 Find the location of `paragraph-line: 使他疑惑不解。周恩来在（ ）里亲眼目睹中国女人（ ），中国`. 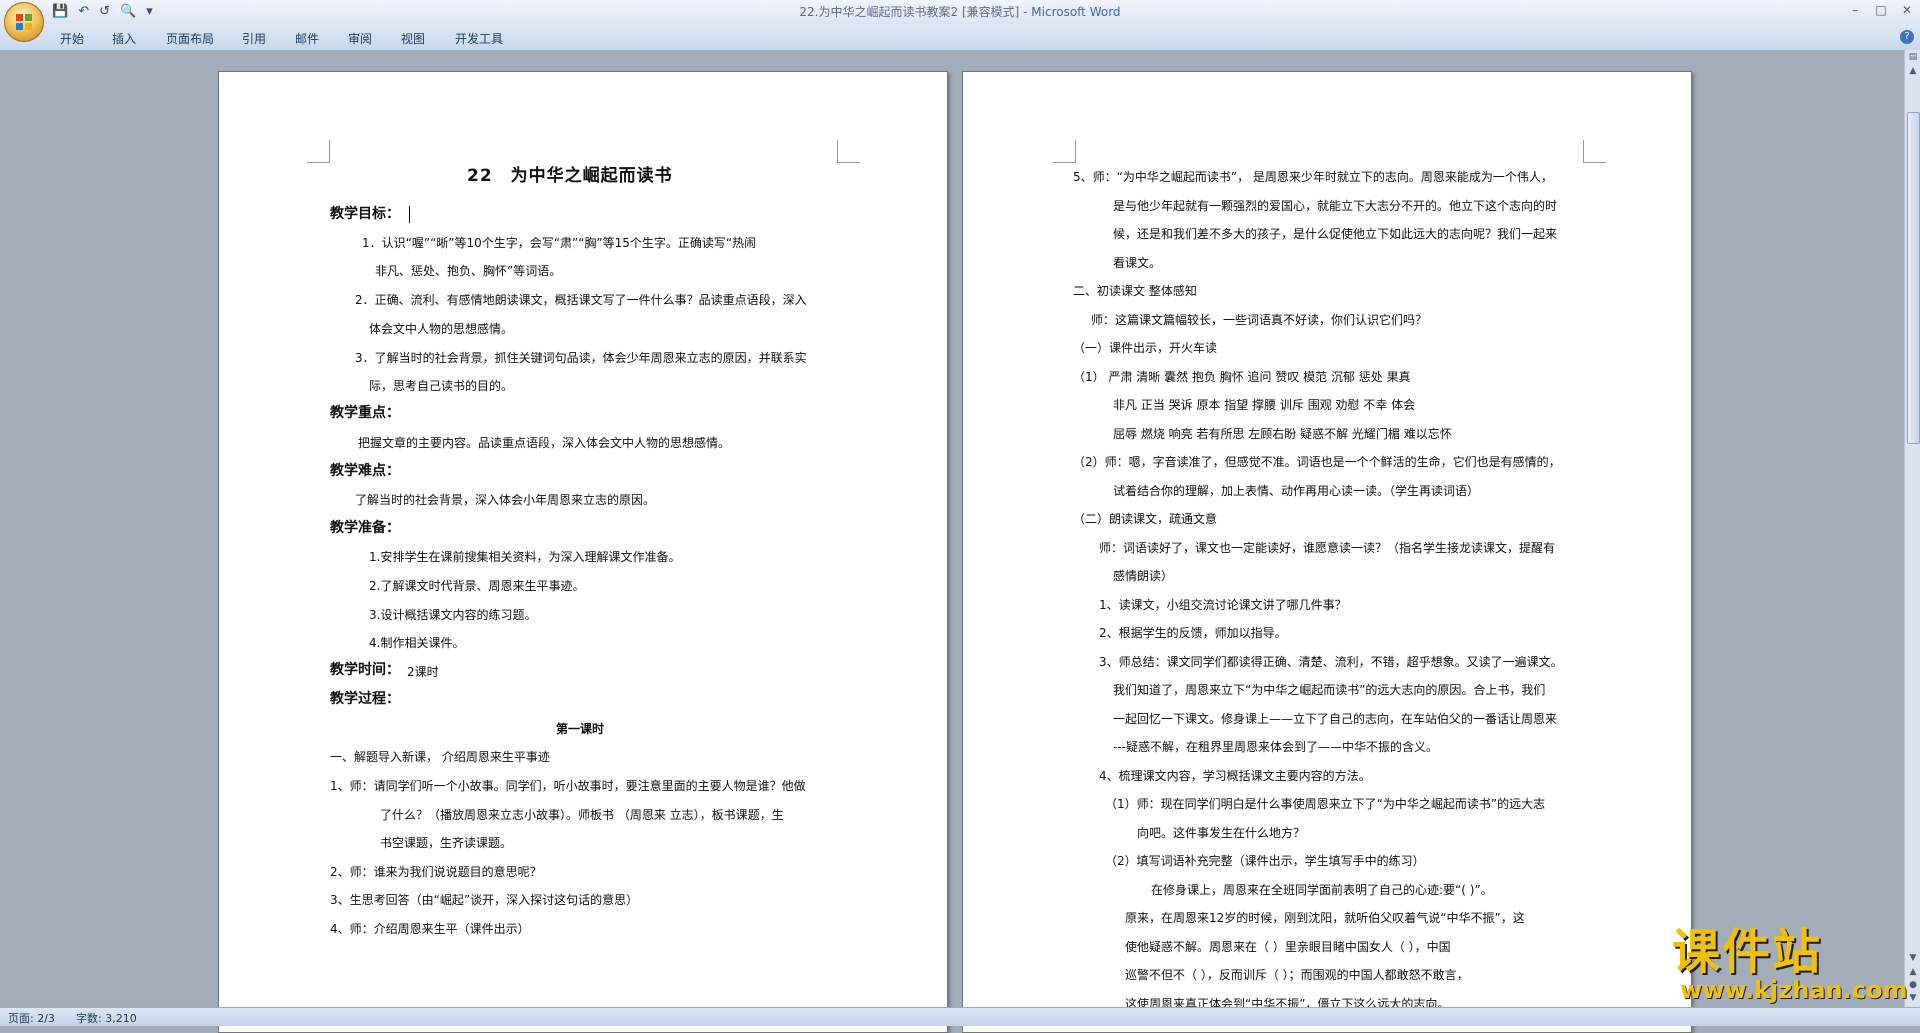

paragraph-line: 使他疑惑不解。周恩来在（ ）里亲眼目睹中国女人（ ），中国 is located at coordinates (1288, 947).